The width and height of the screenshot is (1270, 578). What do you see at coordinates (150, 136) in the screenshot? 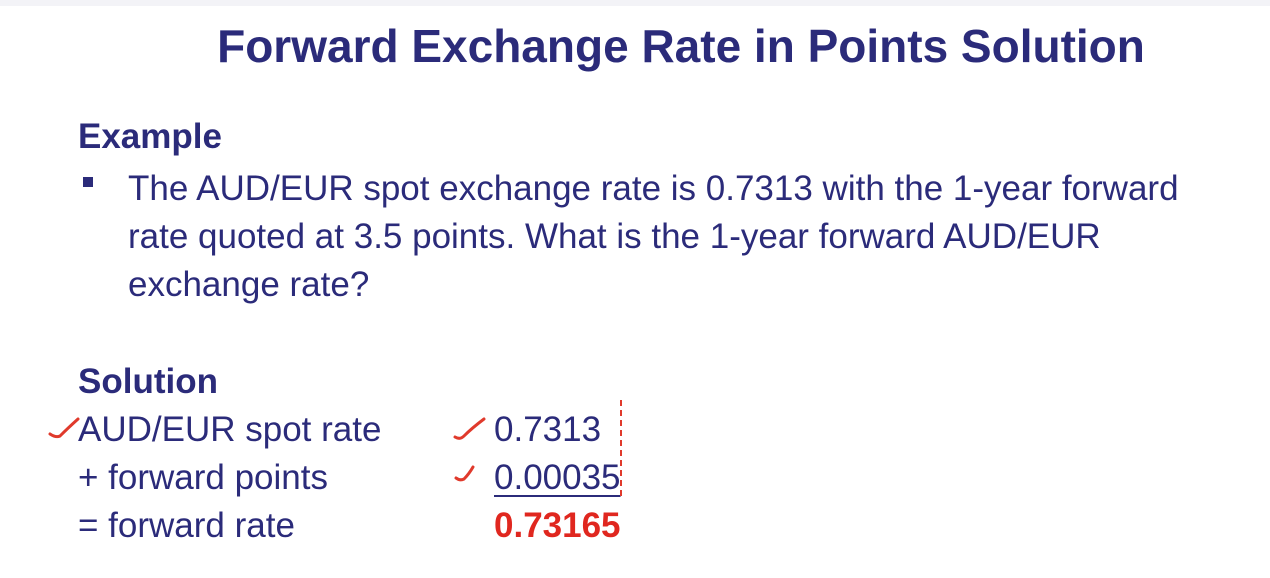
I see `example-heading: Example` at bounding box center [150, 136].